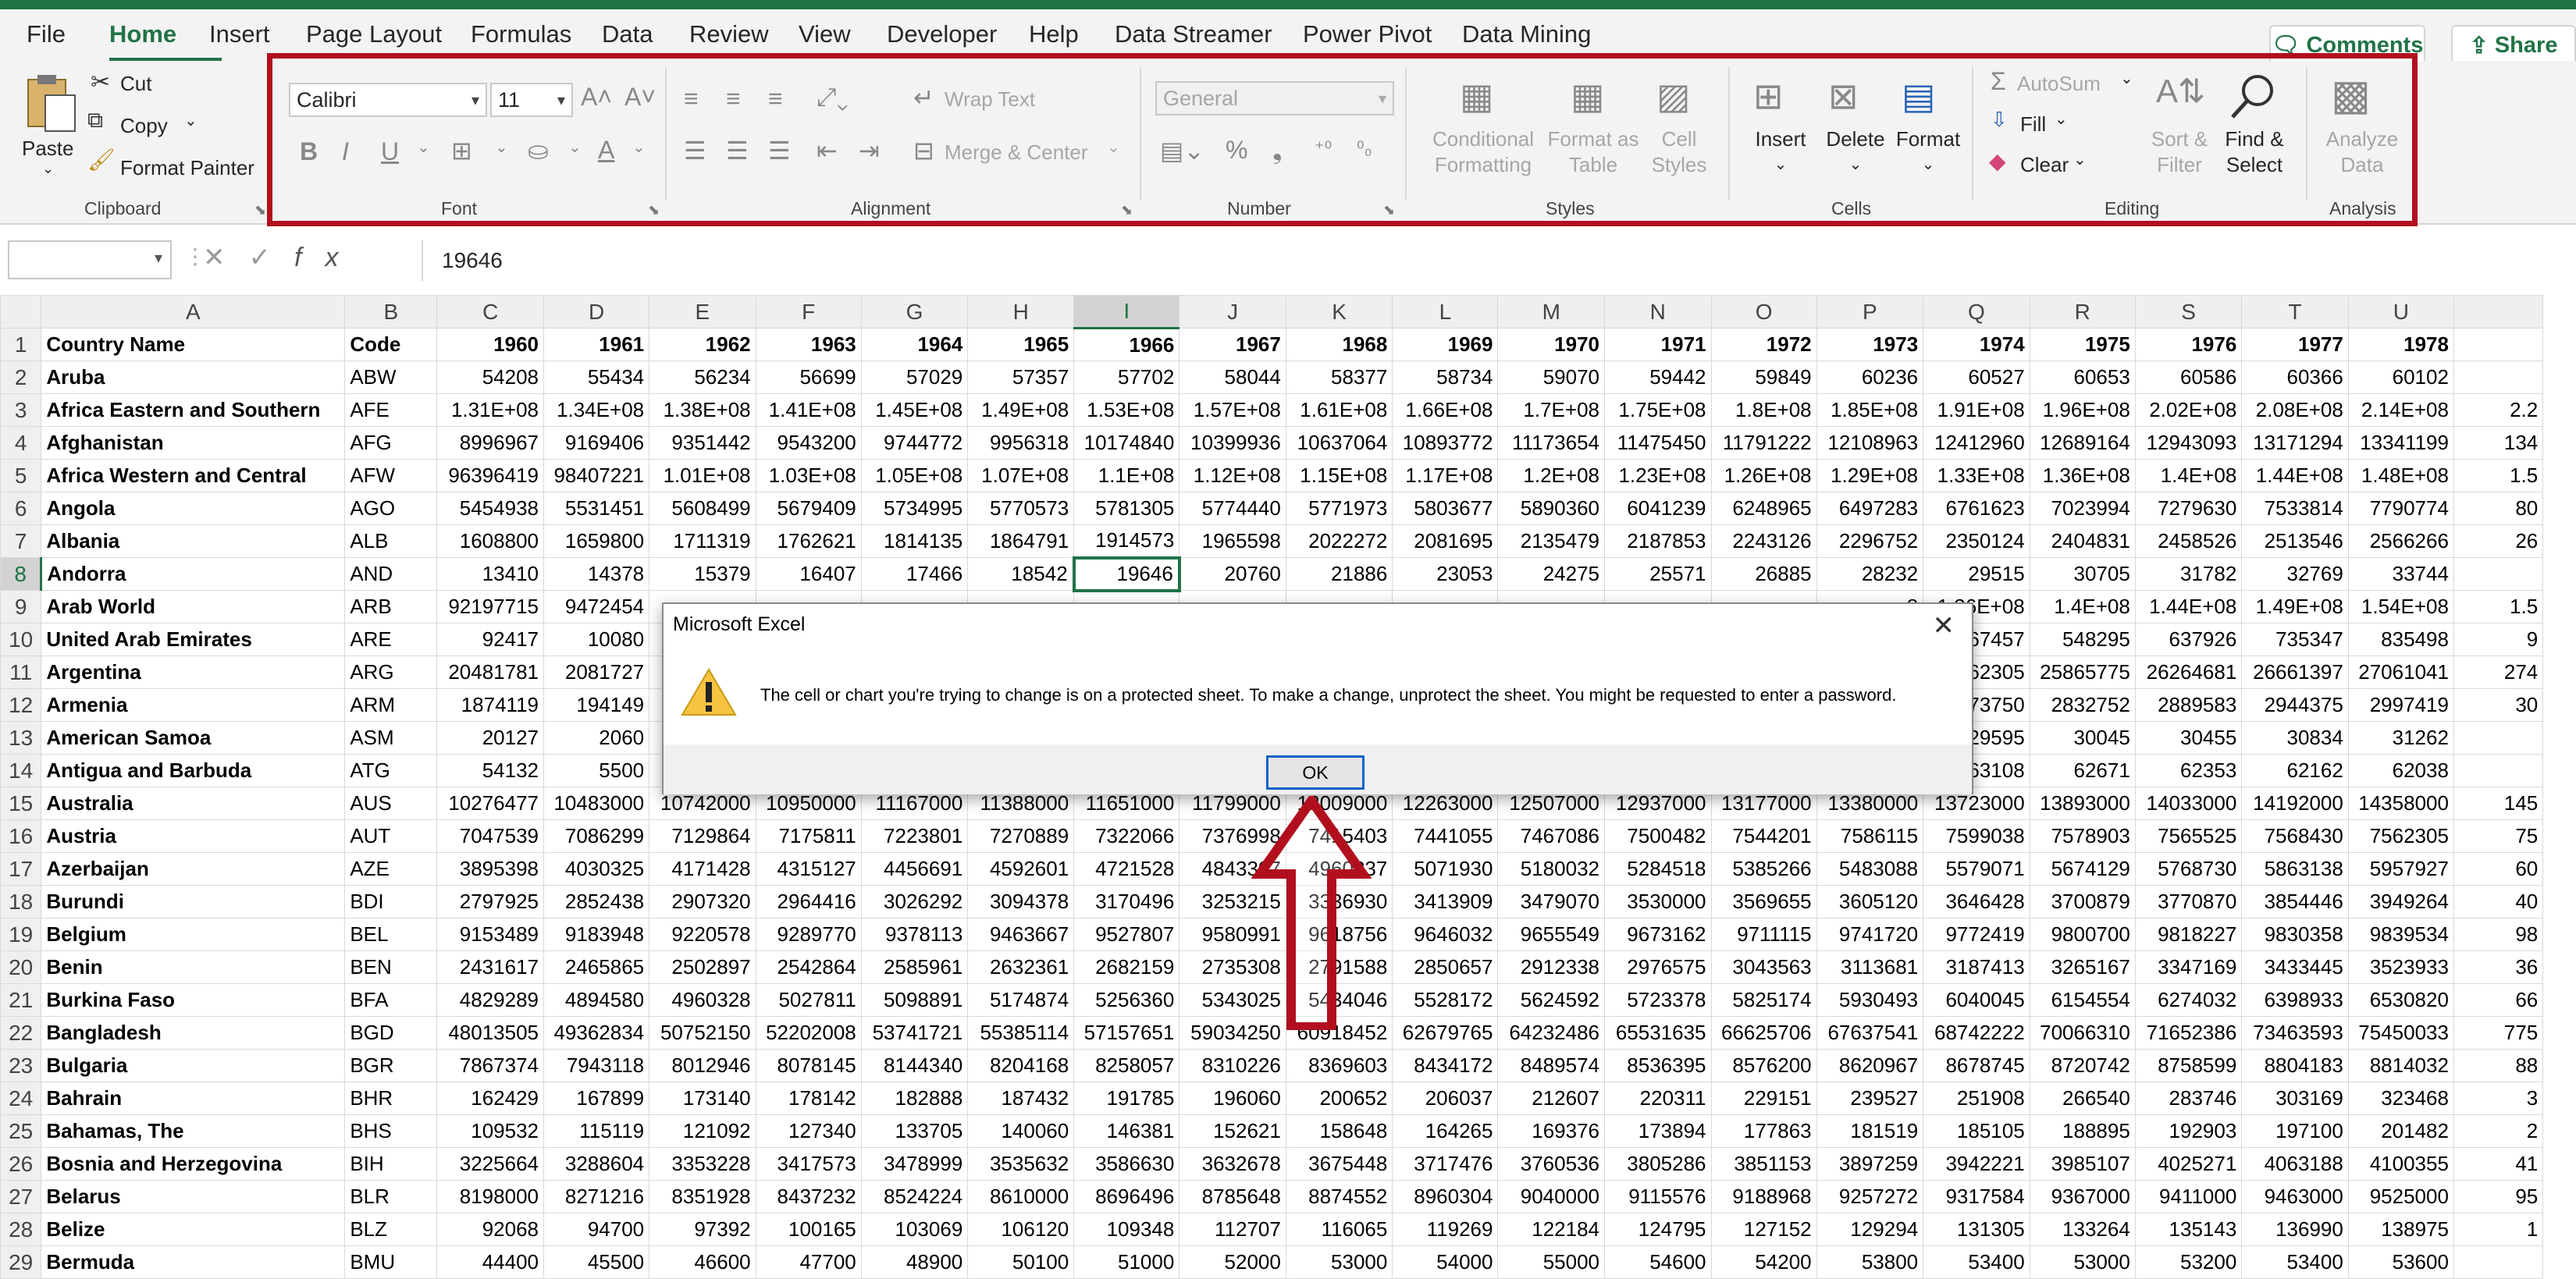 The image size is (2576, 1279). What do you see at coordinates (1763, 312) in the screenshot?
I see `column-header: O` at bounding box center [1763, 312].